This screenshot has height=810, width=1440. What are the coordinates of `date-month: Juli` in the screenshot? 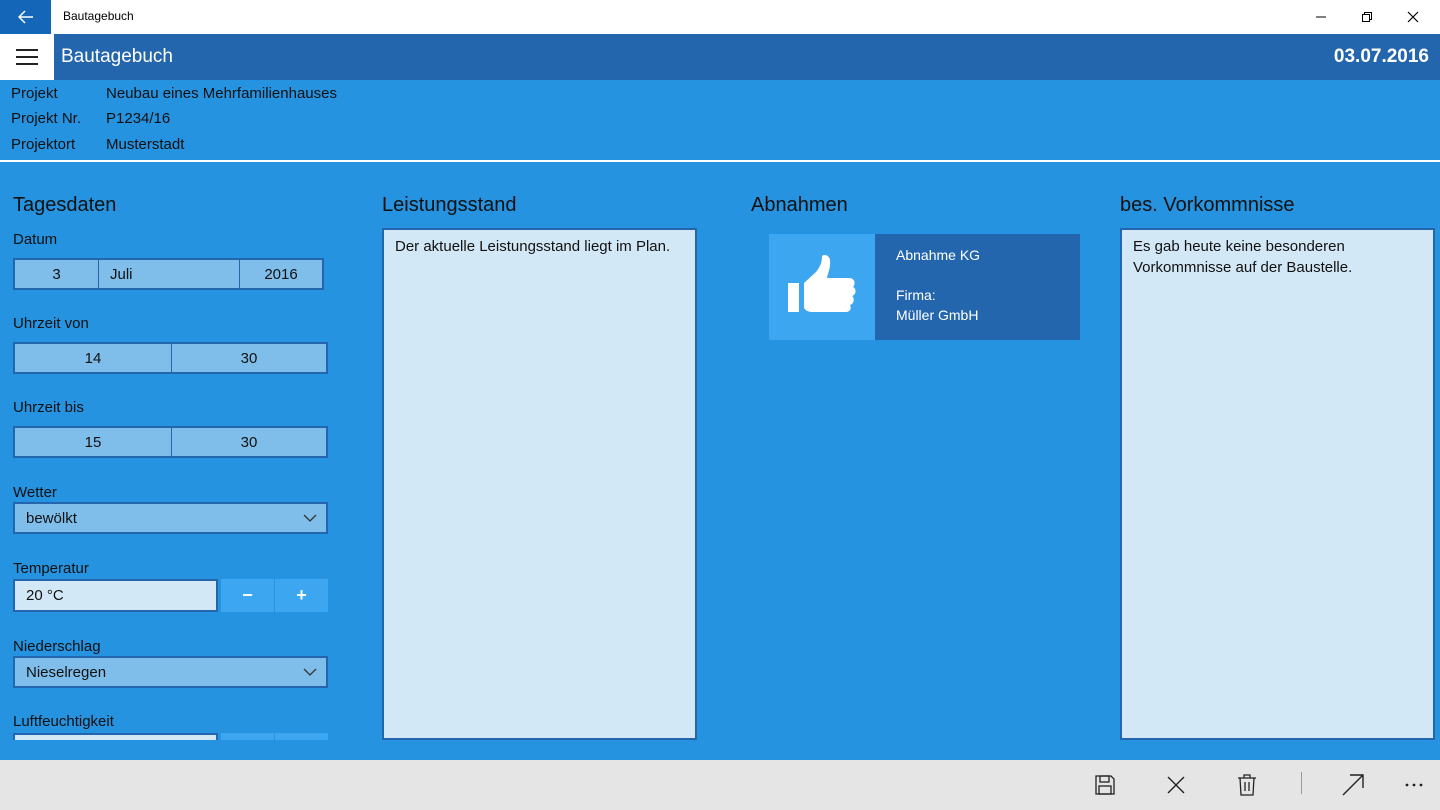 It's located at (169, 274).